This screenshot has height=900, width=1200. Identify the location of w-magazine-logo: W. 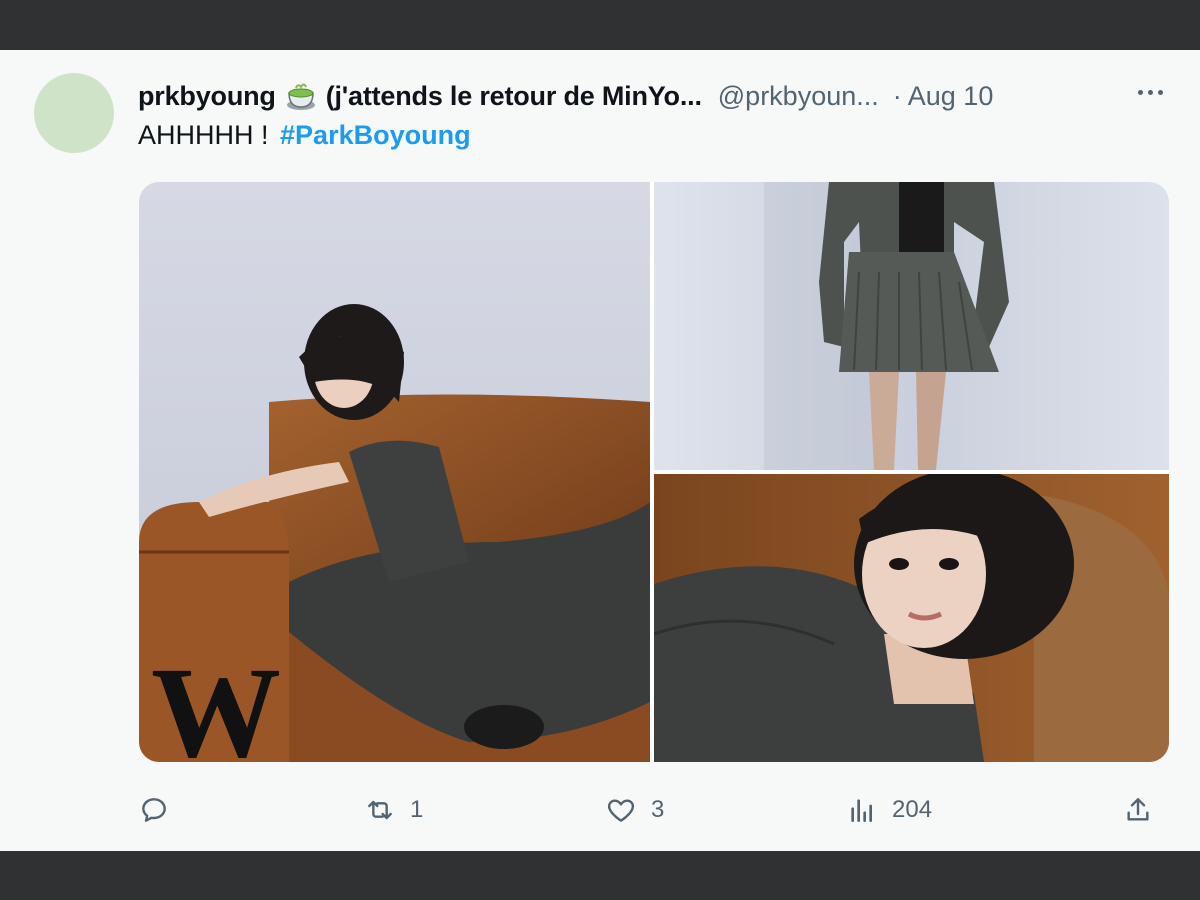
(216, 701).